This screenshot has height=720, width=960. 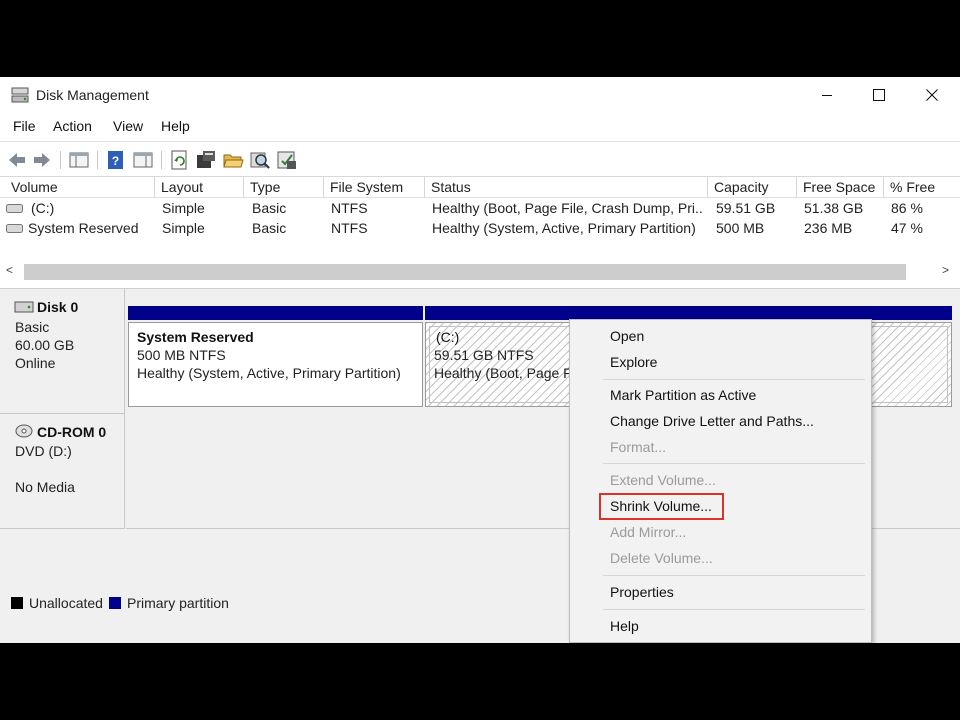 What do you see at coordinates (45, 487) in the screenshot?
I see `disk-status: No Media` at bounding box center [45, 487].